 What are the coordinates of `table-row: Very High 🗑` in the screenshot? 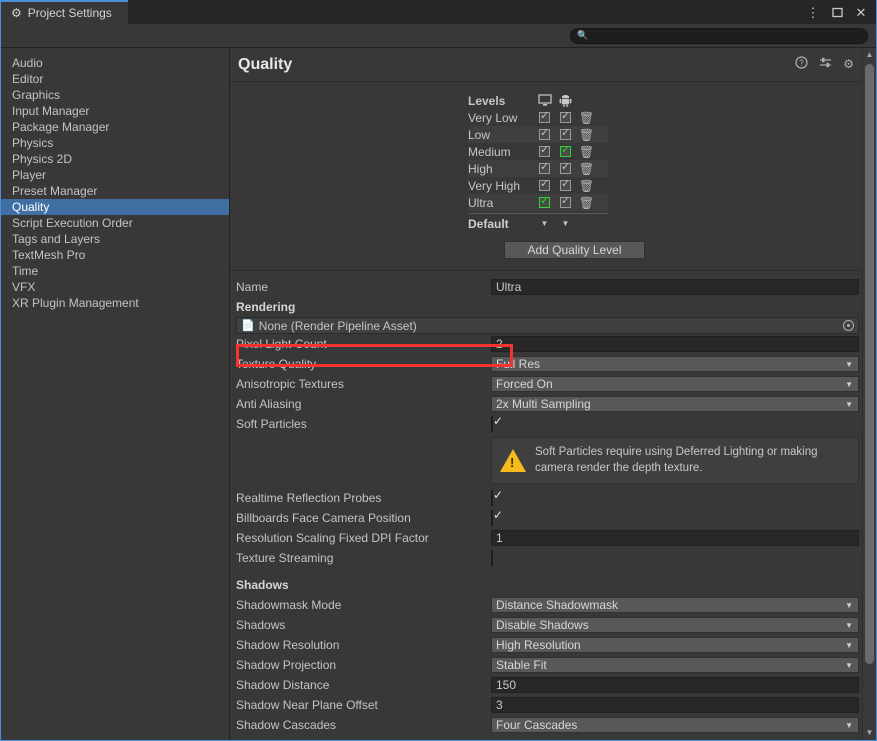 It's located at (538, 185).